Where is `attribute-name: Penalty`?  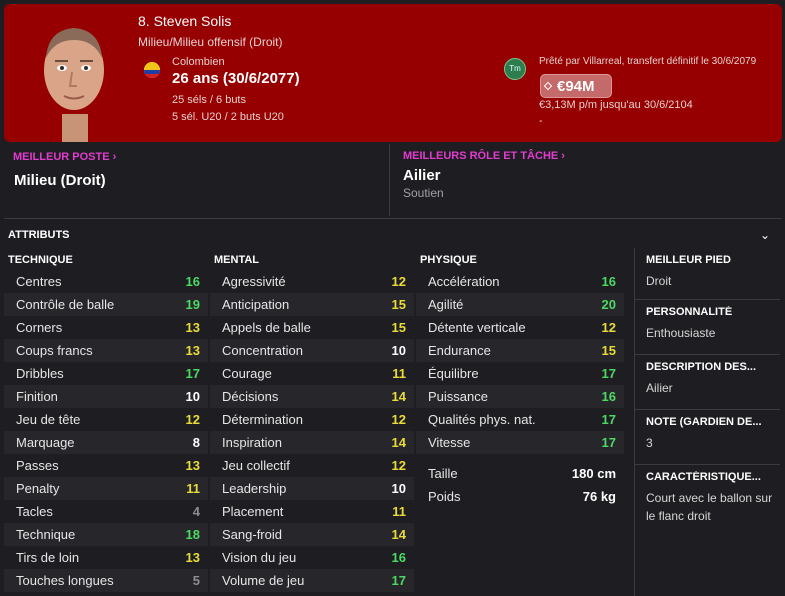
attribute-name: Penalty is located at coordinates (38, 488).